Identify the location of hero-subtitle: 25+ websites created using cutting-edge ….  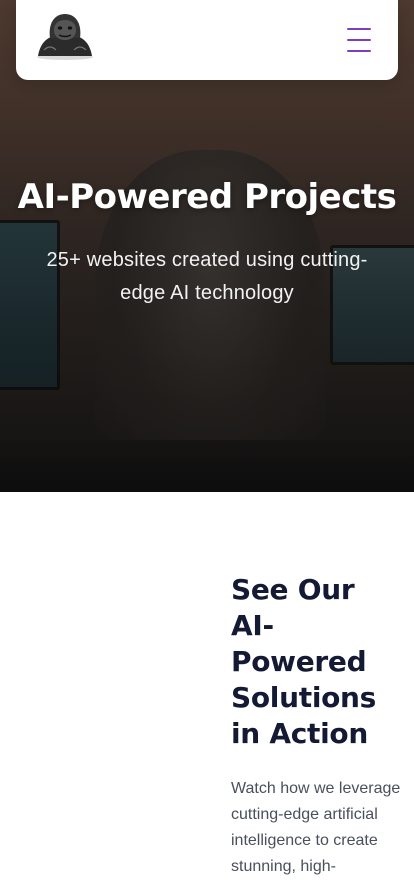
(207, 276).